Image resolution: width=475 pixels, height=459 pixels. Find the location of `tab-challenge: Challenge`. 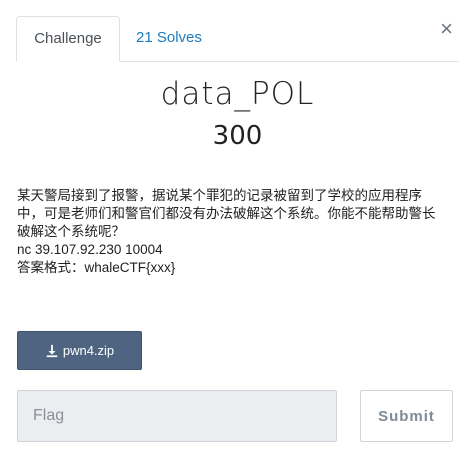

tab-challenge: Challenge is located at coordinates (68, 39).